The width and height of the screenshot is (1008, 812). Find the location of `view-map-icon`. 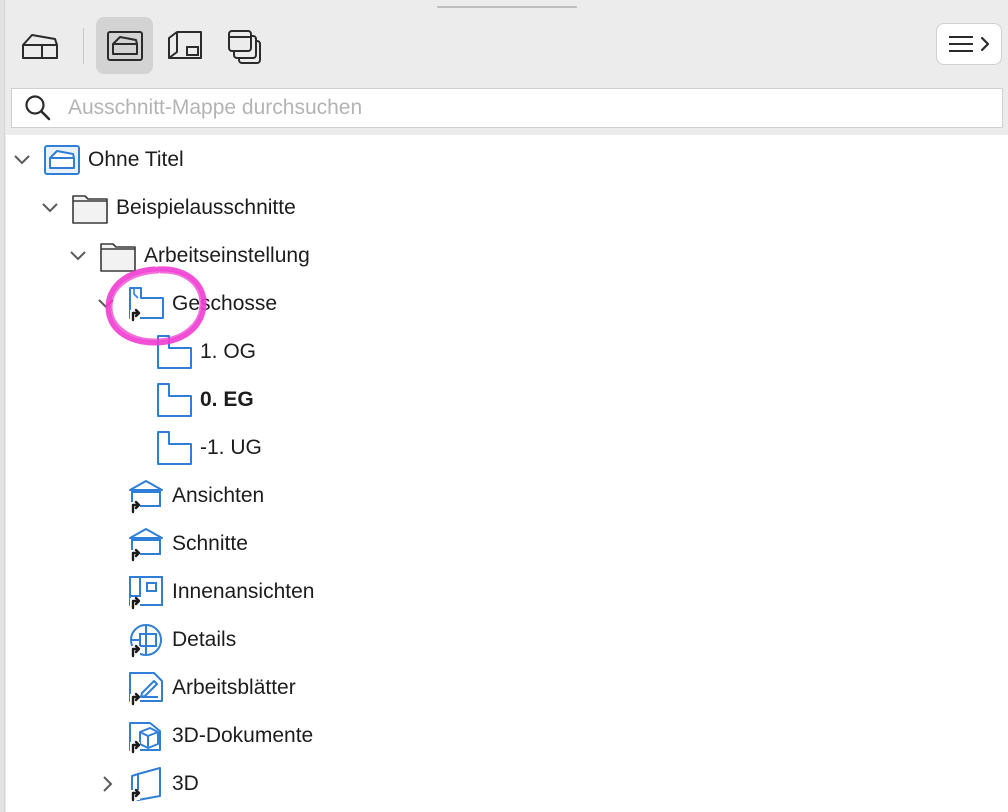

view-map-icon is located at coordinates (124, 45).